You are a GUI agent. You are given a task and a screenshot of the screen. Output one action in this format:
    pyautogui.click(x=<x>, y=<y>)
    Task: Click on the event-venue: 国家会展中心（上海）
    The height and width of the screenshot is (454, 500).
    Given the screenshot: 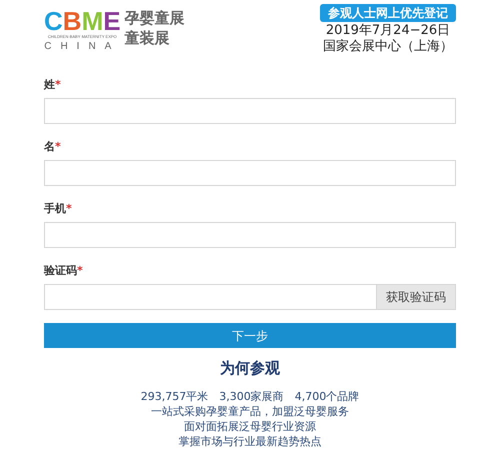 What is the action you would take?
    pyautogui.click(x=388, y=47)
    